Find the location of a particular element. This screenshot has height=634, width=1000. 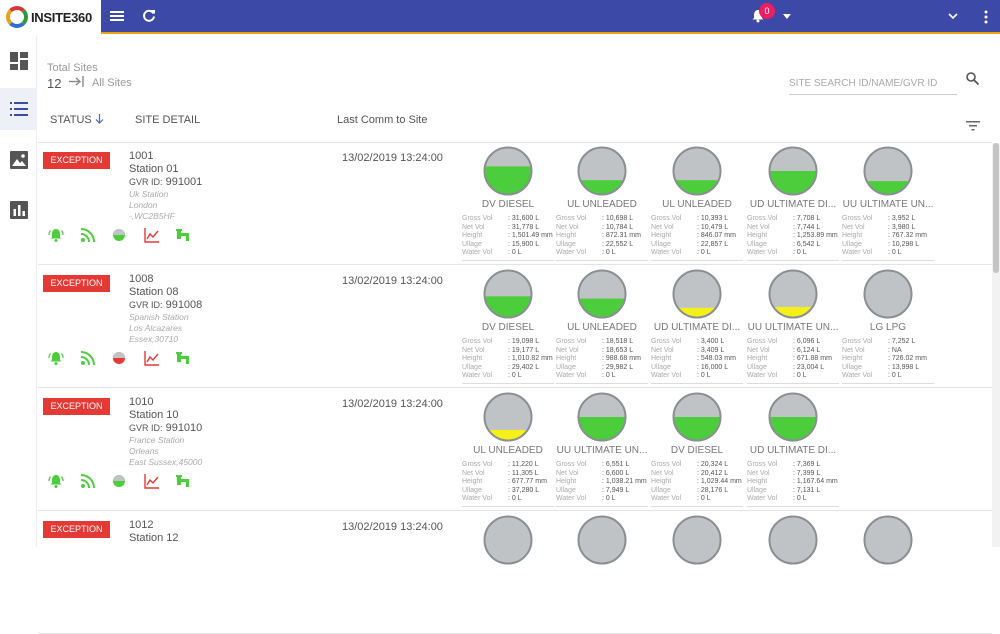

site-id: 1012 is located at coordinates (141, 525).